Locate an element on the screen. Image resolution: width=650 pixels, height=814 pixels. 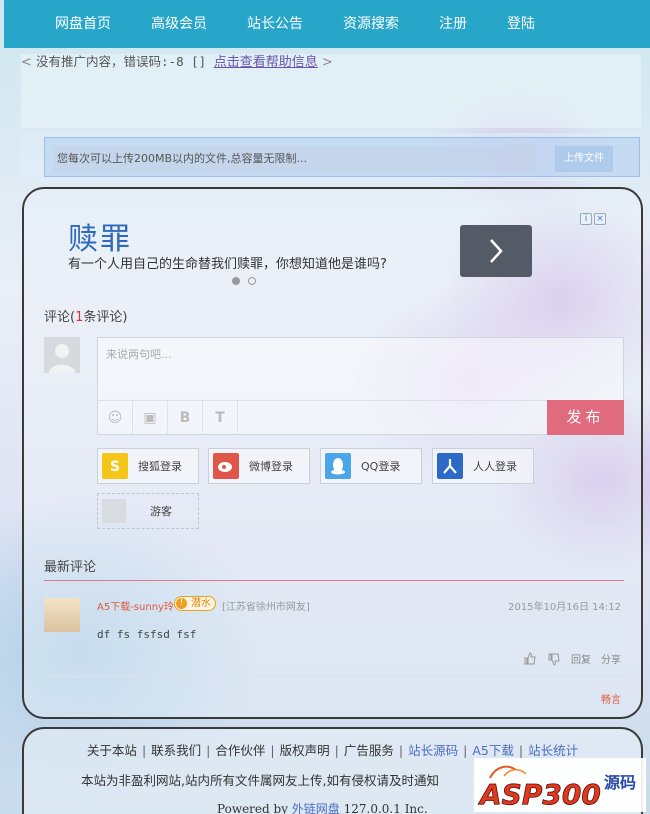
footer-link-source: 站长源码 is located at coordinates (433, 750).